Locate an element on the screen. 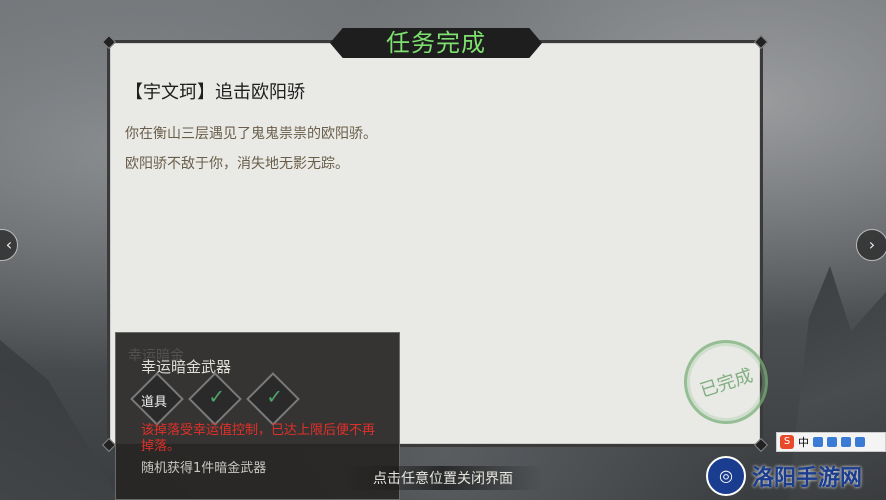  microphone-icon is located at coordinates (818, 442).